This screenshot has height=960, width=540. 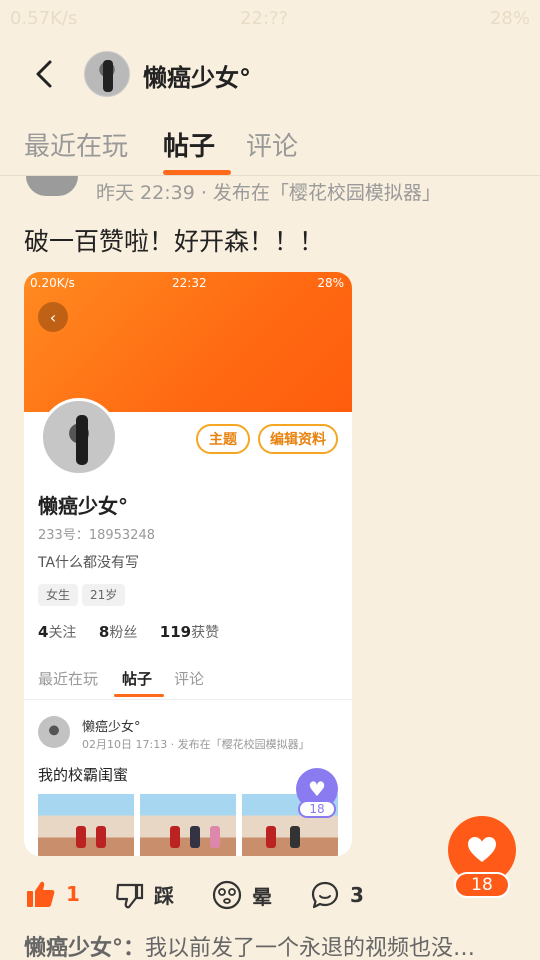 I want to click on embedded-theme-button: 主题, so click(x=223, y=439).